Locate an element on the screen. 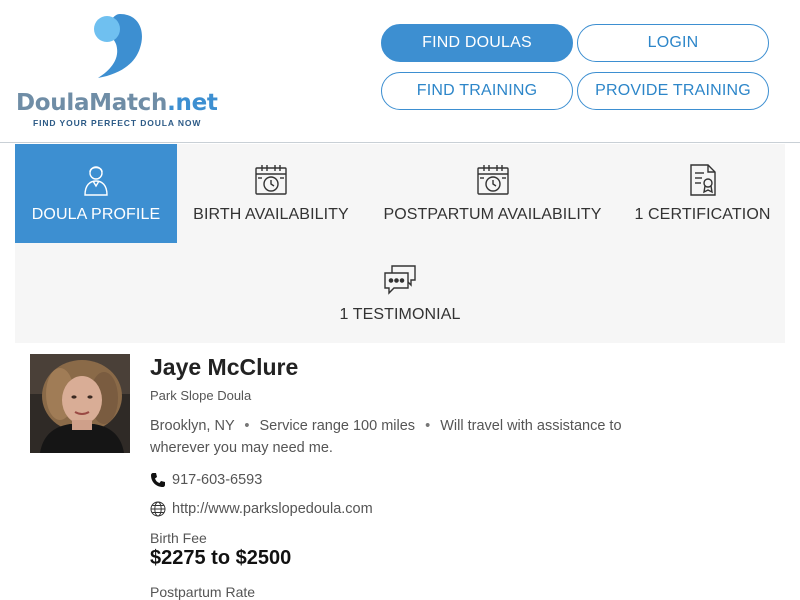 The height and width of the screenshot is (600, 800). tab-label: DOULA PROFILE is located at coordinates (96, 214).